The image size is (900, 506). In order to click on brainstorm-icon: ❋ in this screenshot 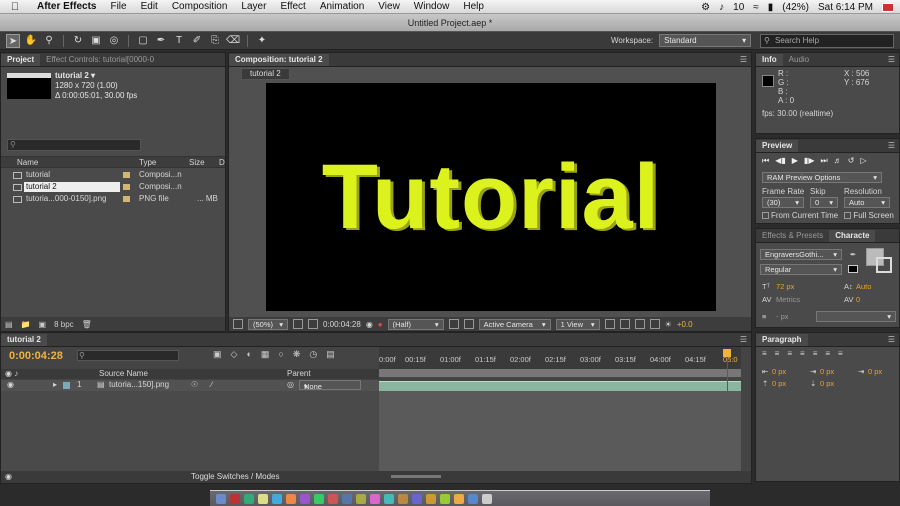, I will do `click(297, 354)`.